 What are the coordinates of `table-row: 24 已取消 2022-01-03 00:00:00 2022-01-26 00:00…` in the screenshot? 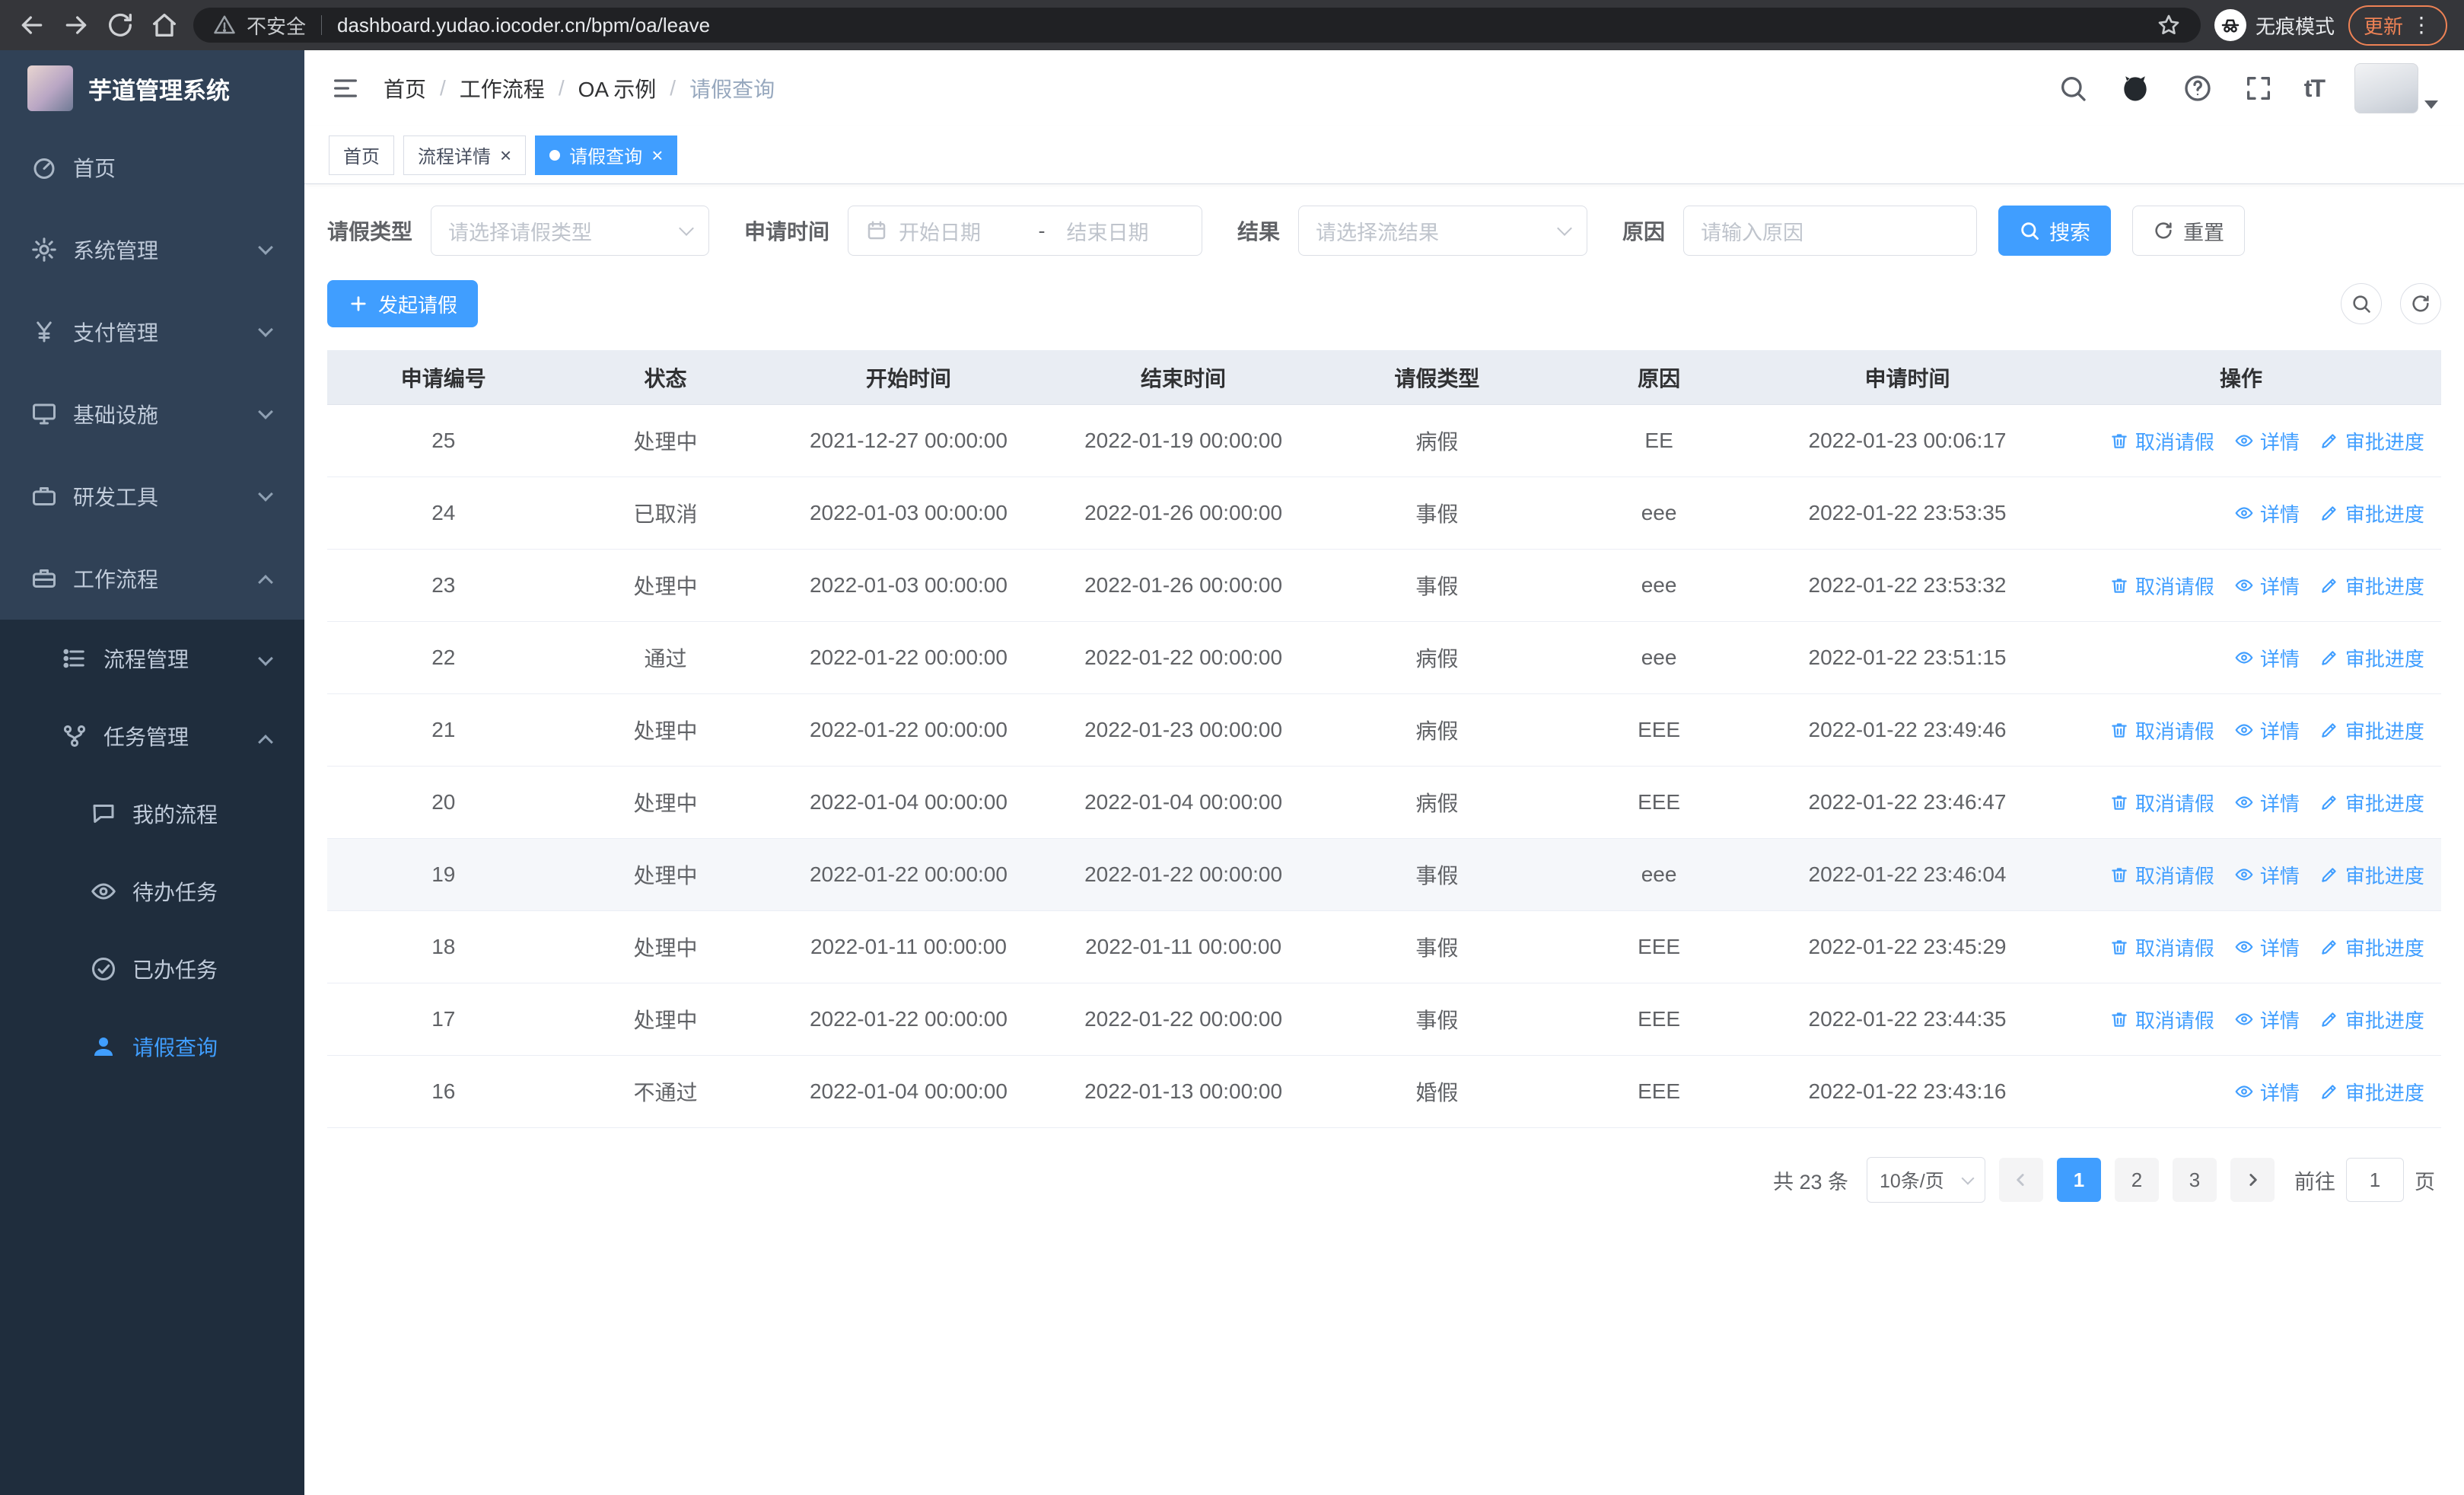 It's located at (1384, 514).